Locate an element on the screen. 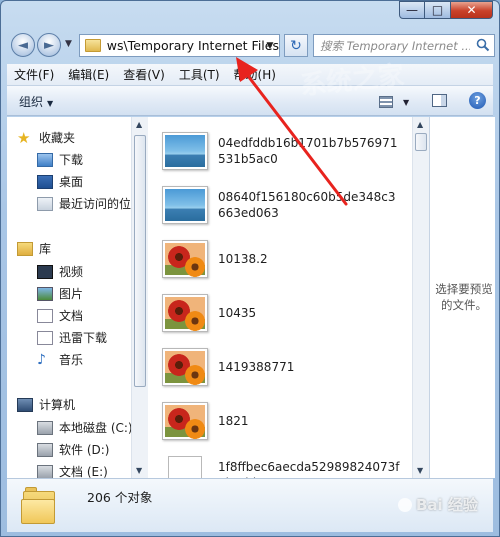 The image size is (500, 537). list-item: 08640f156180c60b5de348c3663ed063 is located at coordinates (282, 205).